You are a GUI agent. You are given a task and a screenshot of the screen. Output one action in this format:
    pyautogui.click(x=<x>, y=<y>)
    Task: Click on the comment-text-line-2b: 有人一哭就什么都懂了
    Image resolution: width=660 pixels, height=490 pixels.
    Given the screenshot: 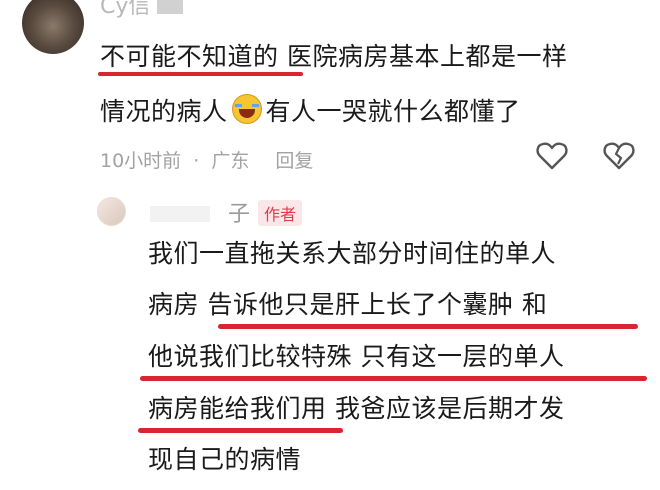 What is the action you would take?
    pyautogui.click(x=393, y=111)
    